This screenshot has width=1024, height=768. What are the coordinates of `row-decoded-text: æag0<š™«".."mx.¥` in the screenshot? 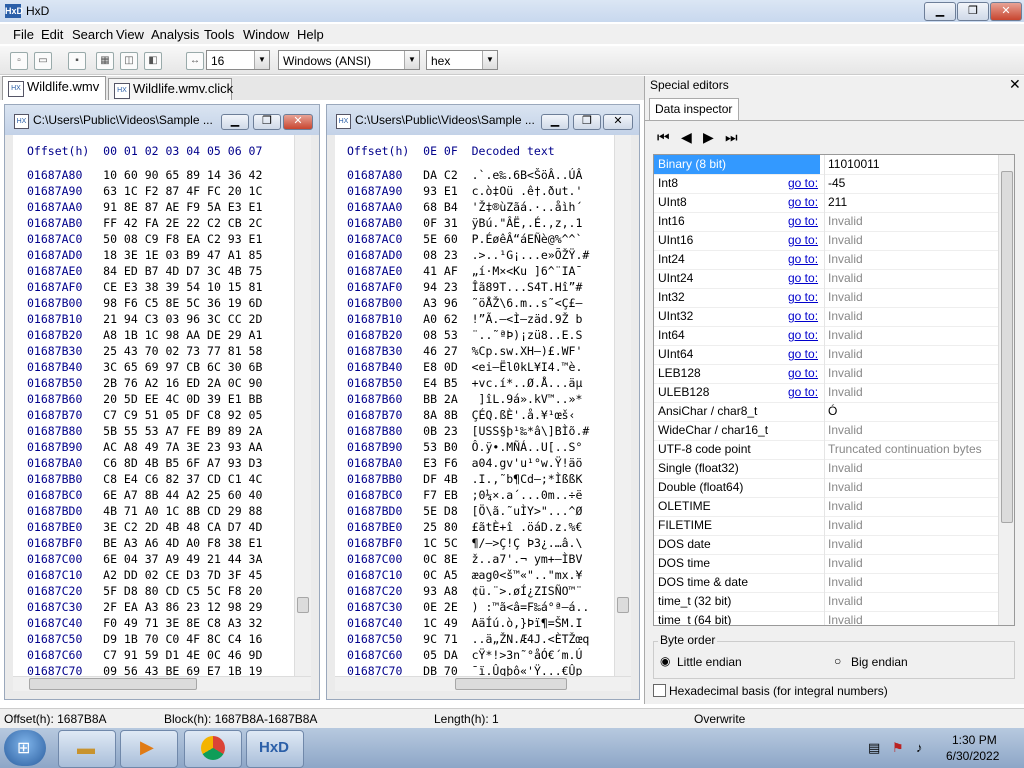 It's located at (520, 575).